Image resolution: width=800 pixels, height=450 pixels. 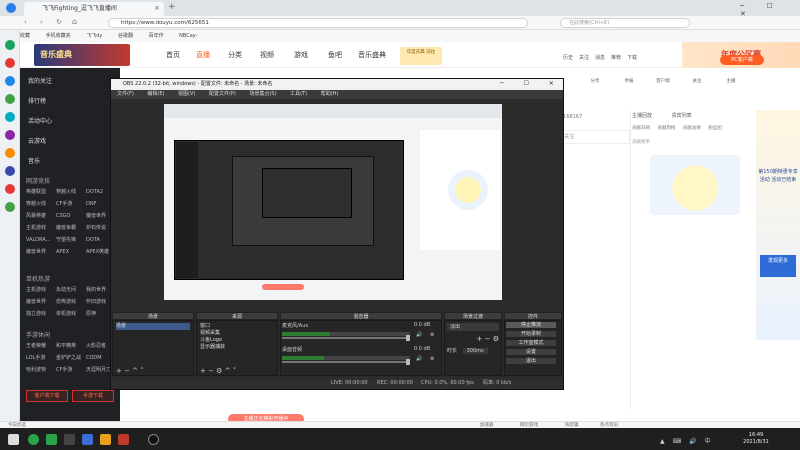 What do you see at coordinates (432, 335) in the screenshot?
I see `gear-icon: ⚙` at bounding box center [432, 335].